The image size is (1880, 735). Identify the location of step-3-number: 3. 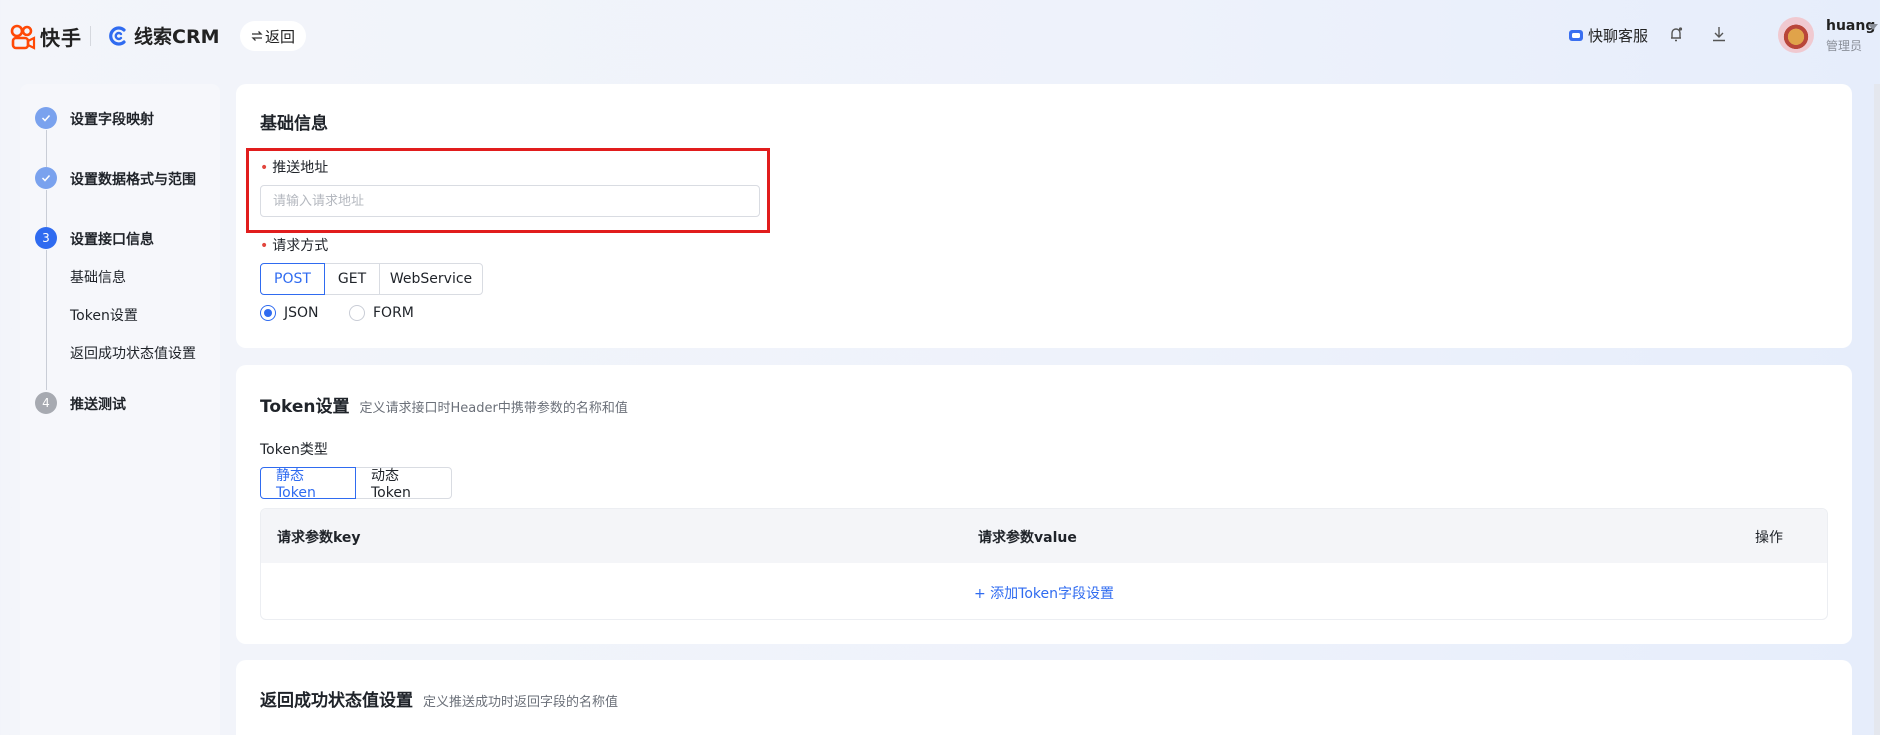
(46, 238).